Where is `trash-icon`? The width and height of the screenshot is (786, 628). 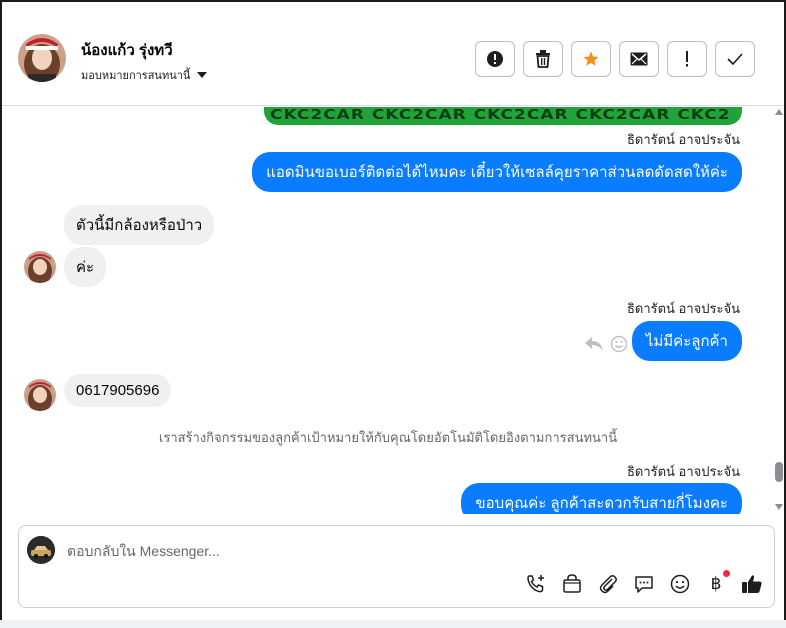
trash-icon is located at coordinates (543, 59).